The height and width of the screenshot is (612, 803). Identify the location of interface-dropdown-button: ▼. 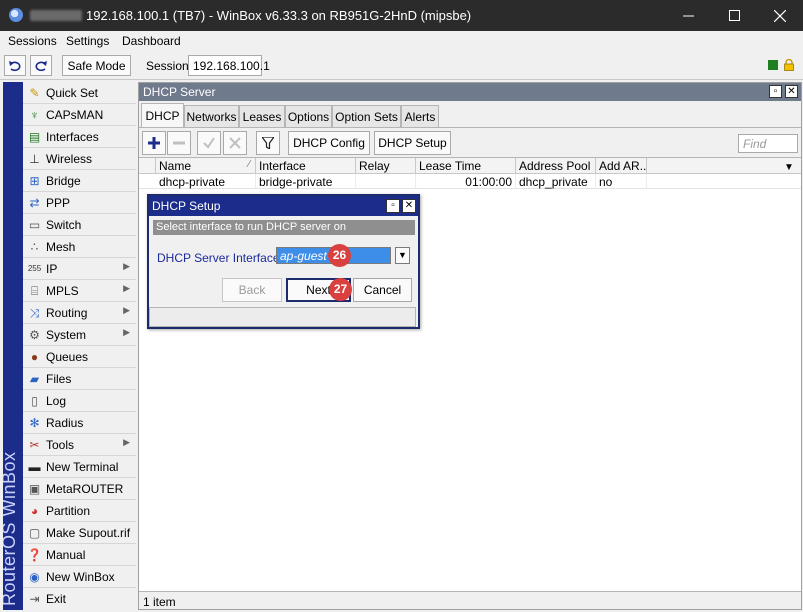
(402, 255).